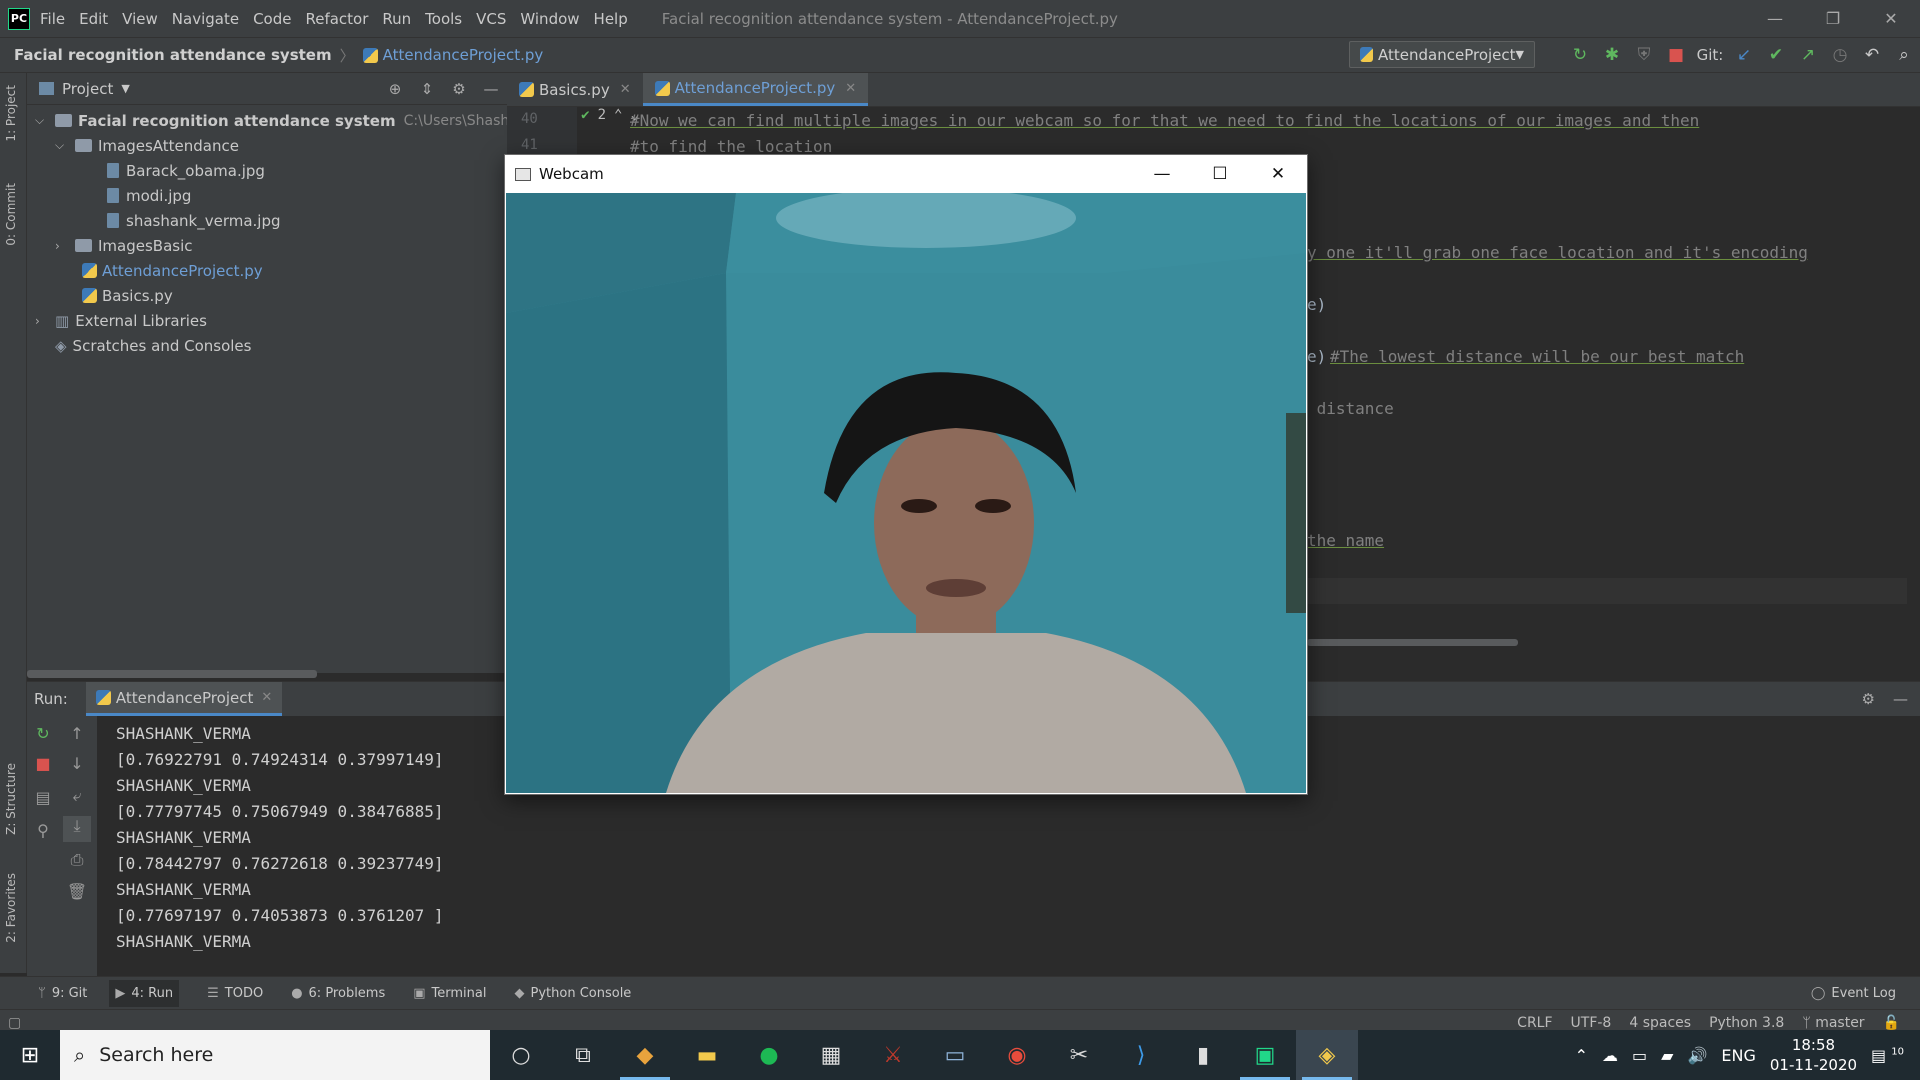 The height and width of the screenshot is (1080, 1920). Describe the element at coordinates (575, 89) in the screenshot. I see `tab-basics: Basics.py ✕` at that location.